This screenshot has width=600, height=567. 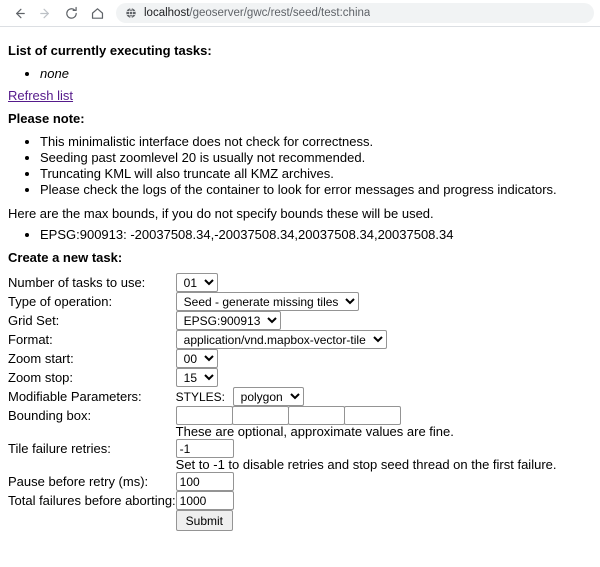 I want to click on home-button, so click(x=97, y=13).